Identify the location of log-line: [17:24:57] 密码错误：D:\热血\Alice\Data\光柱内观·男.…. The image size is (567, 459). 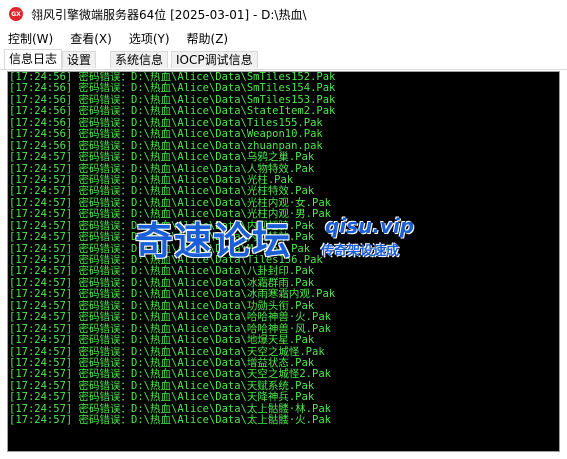
(170, 214).